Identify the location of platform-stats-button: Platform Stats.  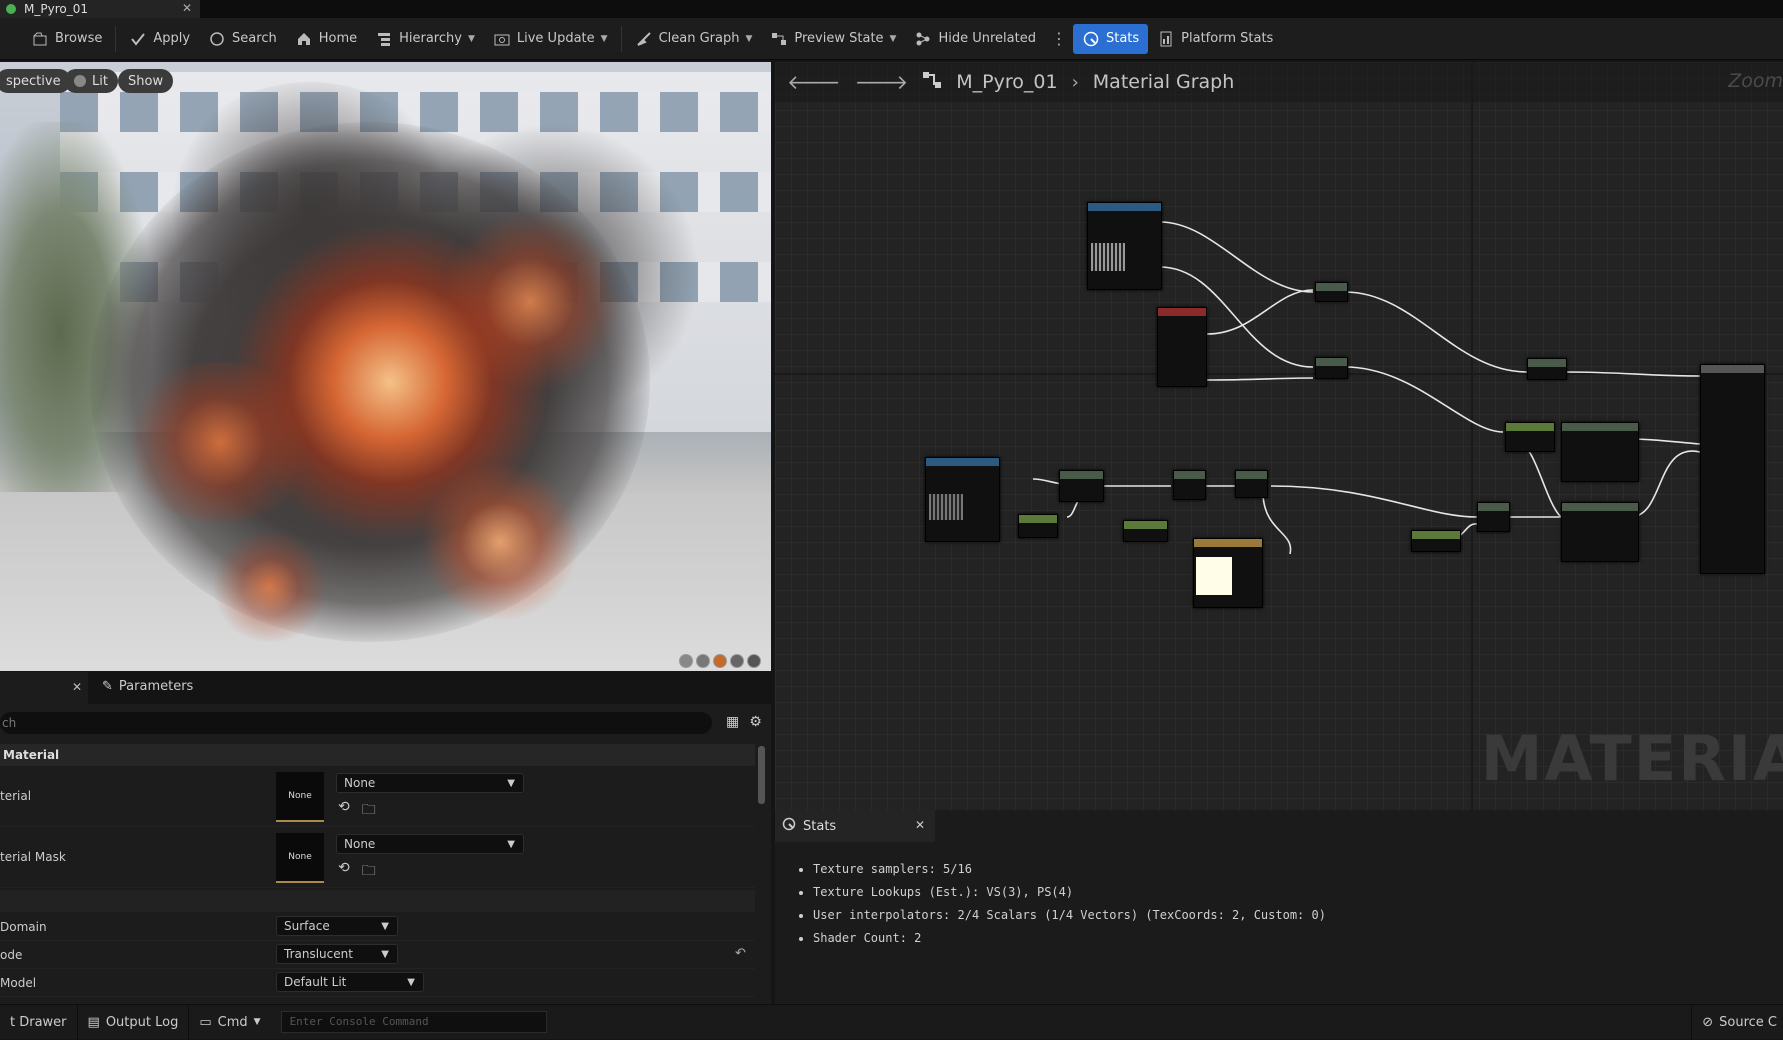
(1215, 39).